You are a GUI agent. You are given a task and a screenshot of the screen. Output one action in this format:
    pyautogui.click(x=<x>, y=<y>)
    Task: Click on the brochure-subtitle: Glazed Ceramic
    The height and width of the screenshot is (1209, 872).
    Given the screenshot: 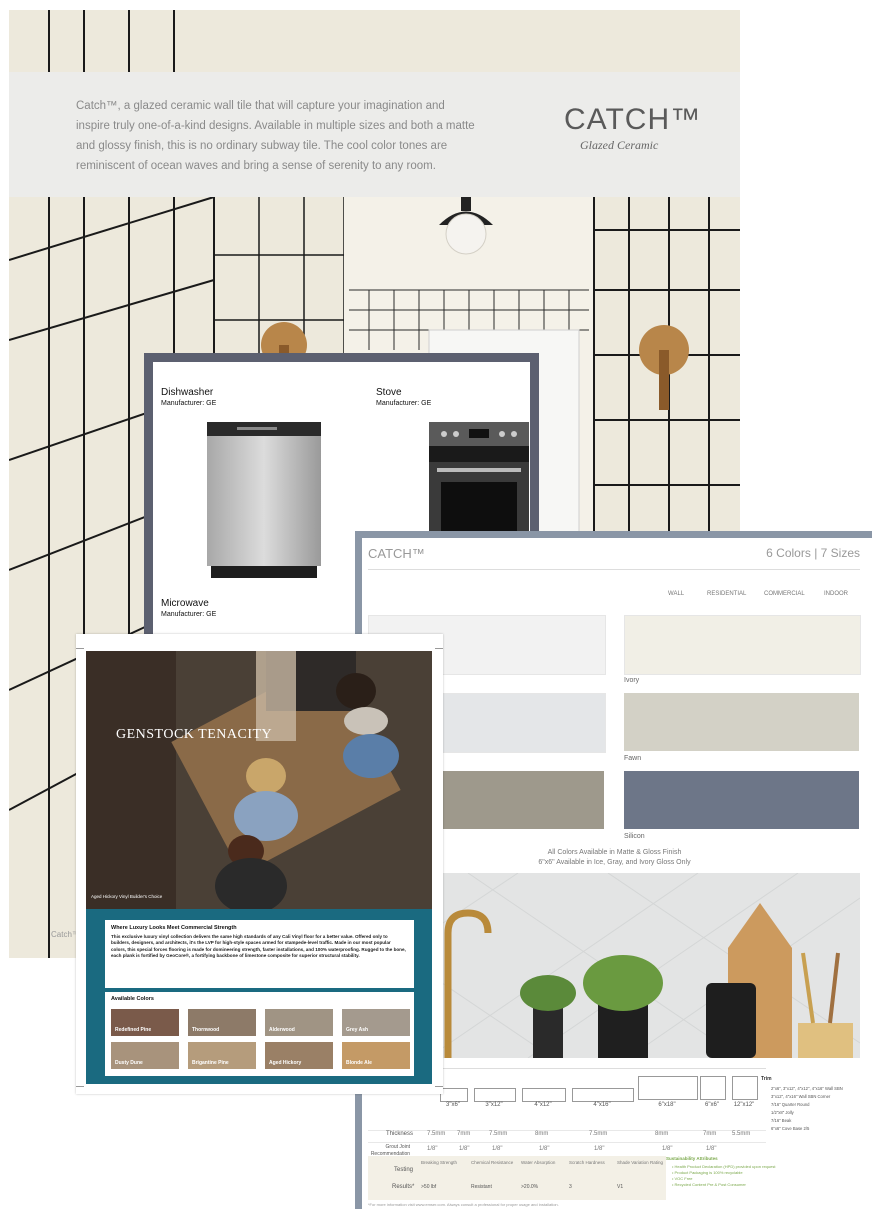 What is the action you would take?
    pyautogui.click(x=619, y=145)
    